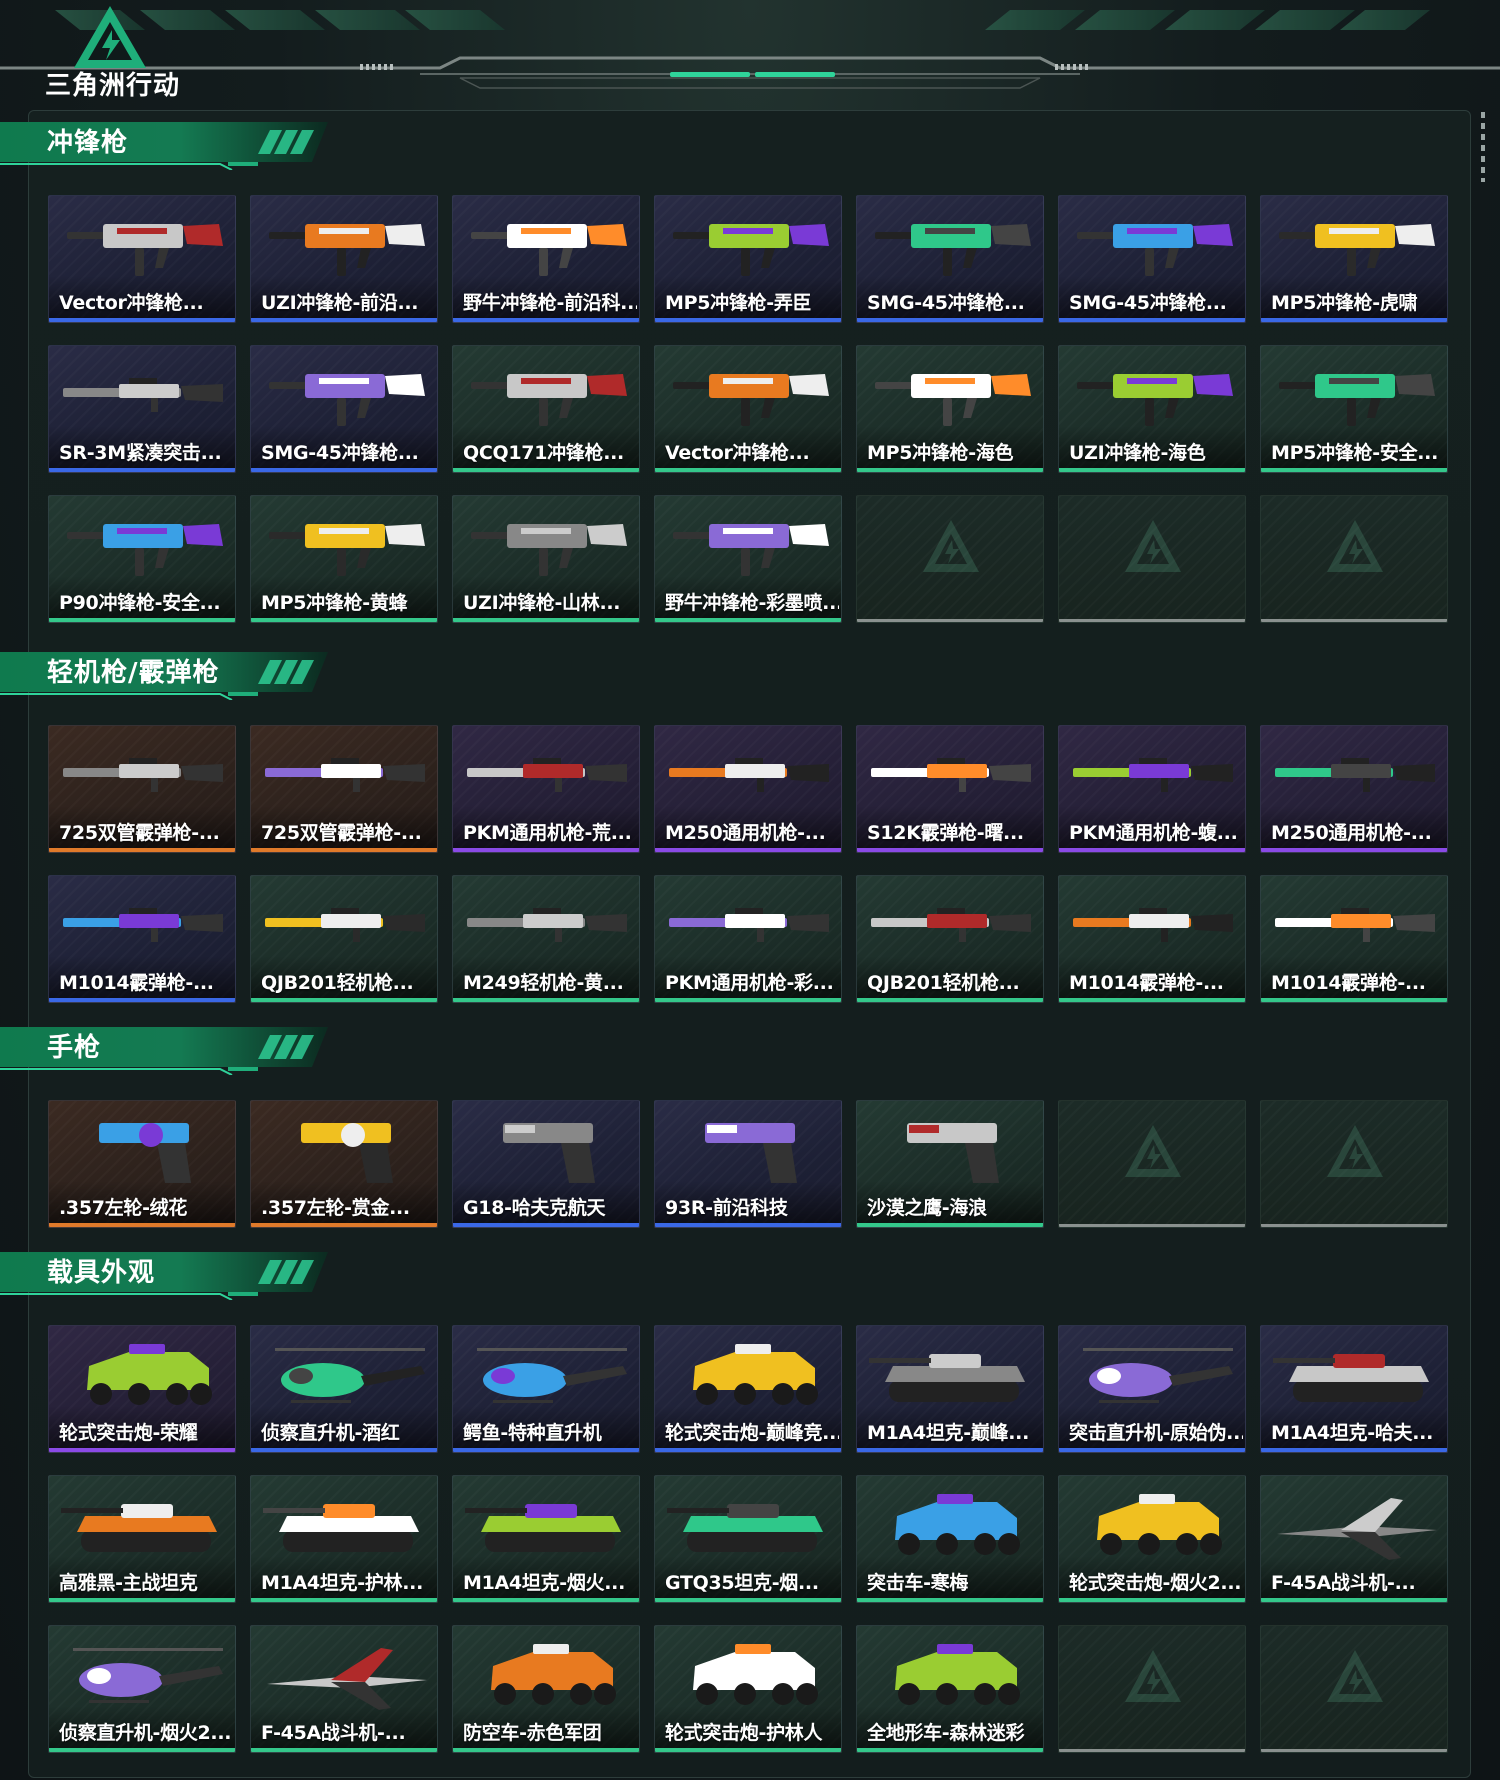  Describe the element at coordinates (546, 1164) in the screenshot. I see `item-card: G18-哈夫克航天` at that location.